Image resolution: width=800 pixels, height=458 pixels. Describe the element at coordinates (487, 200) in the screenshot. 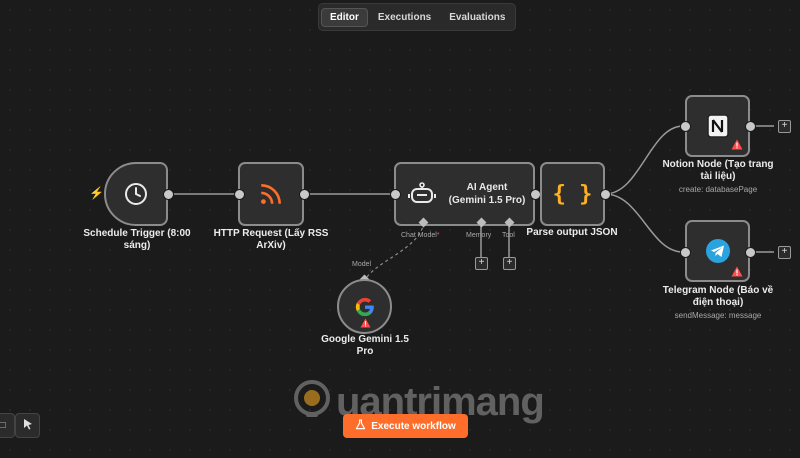

I see `ai-agent-sublabel: (Gemini 1.5 Pro)` at that location.